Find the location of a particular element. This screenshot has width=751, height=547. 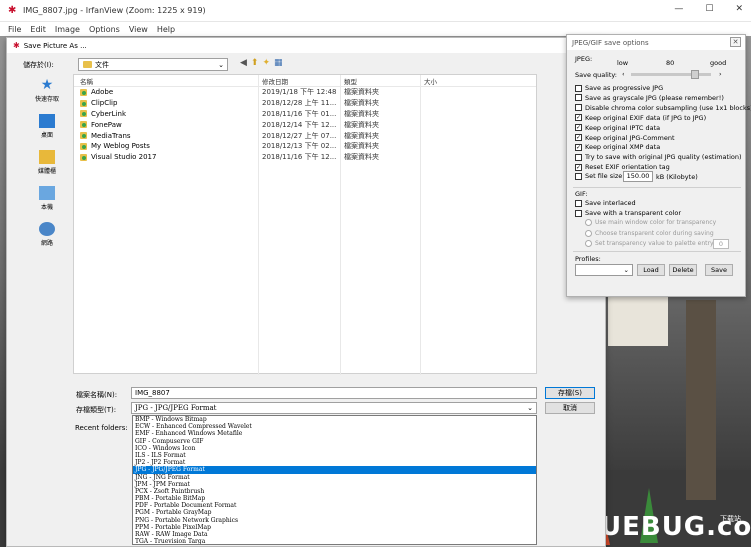

options-save-button: Save is located at coordinates (719, 270).